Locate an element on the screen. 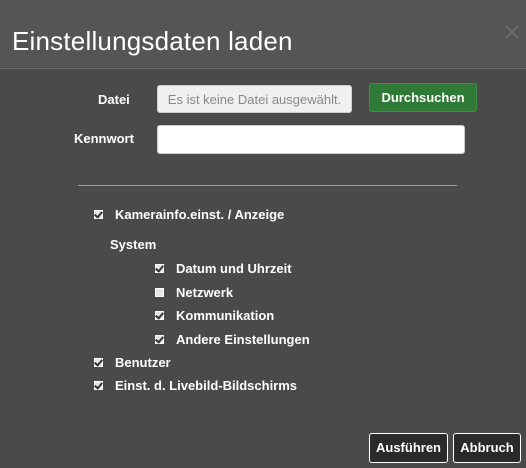 The width and height of the screenshot is (526, 468). date-time-checkbox is located at coordinates (159, 268).